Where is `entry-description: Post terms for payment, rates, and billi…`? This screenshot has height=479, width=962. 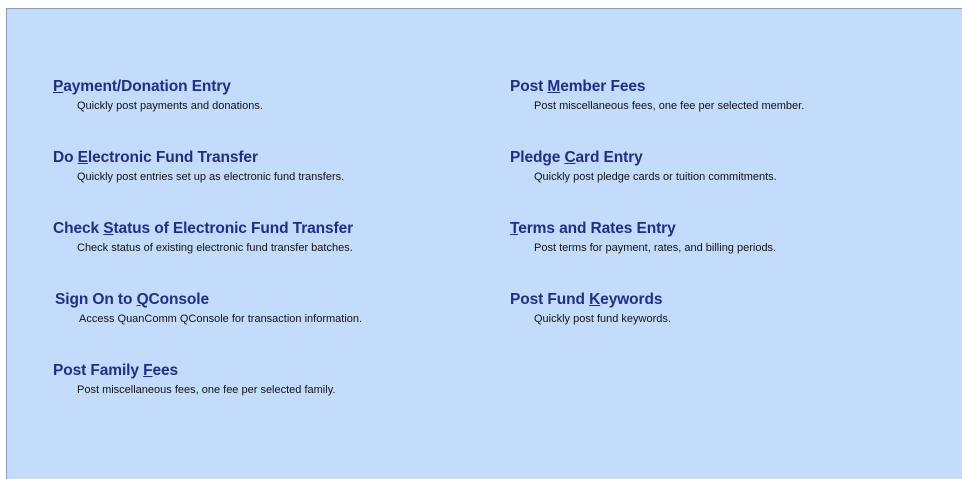 entry-description: Post terms for payment, rates, and billi… is located at coordinates (655, 248).